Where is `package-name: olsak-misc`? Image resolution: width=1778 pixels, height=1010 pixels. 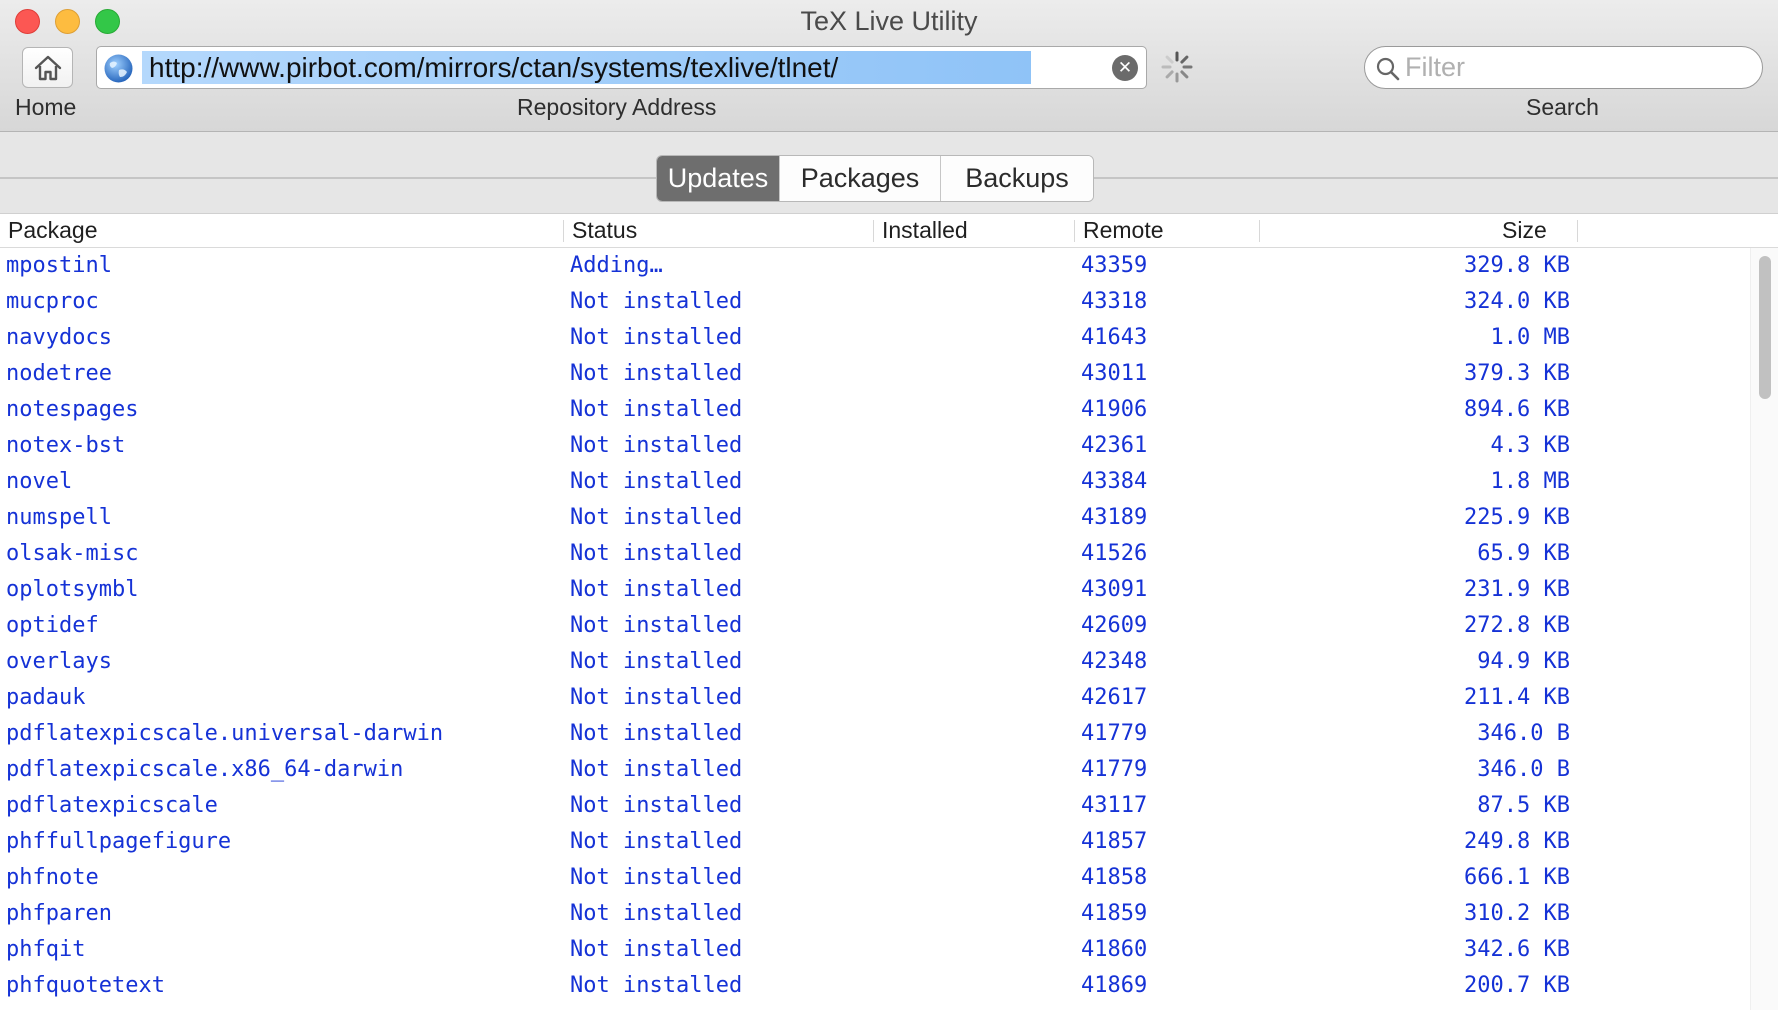 package-name: olsak-misc is located at coordinates (72, 553).